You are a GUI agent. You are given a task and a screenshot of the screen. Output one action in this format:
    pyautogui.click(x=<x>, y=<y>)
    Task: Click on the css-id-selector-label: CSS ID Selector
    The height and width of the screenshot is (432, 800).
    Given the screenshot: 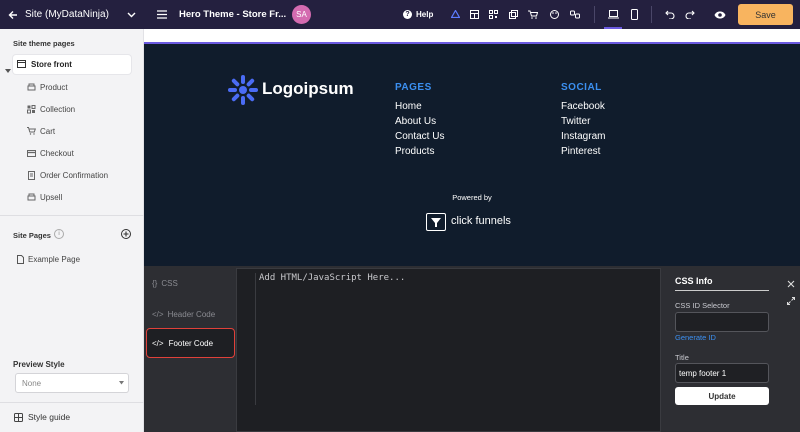 What is the action you would take?
    pyautogui.click(x=702, y=305)
    